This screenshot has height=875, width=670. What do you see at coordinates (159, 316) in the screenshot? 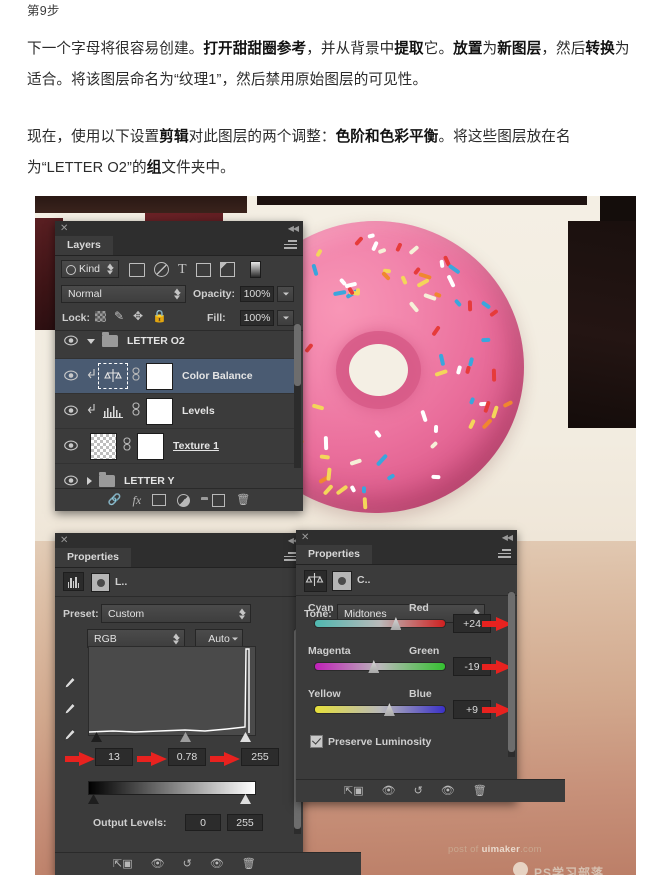
I see `lock-all-icon: 🔒` at bounding box center [159, 316].